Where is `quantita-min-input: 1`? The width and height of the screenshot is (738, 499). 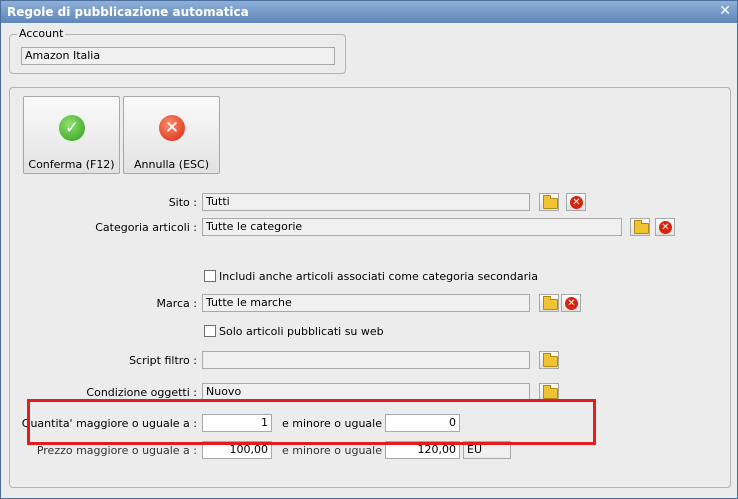
quantita-min-input: 1 is located at coordinates (237, 423).